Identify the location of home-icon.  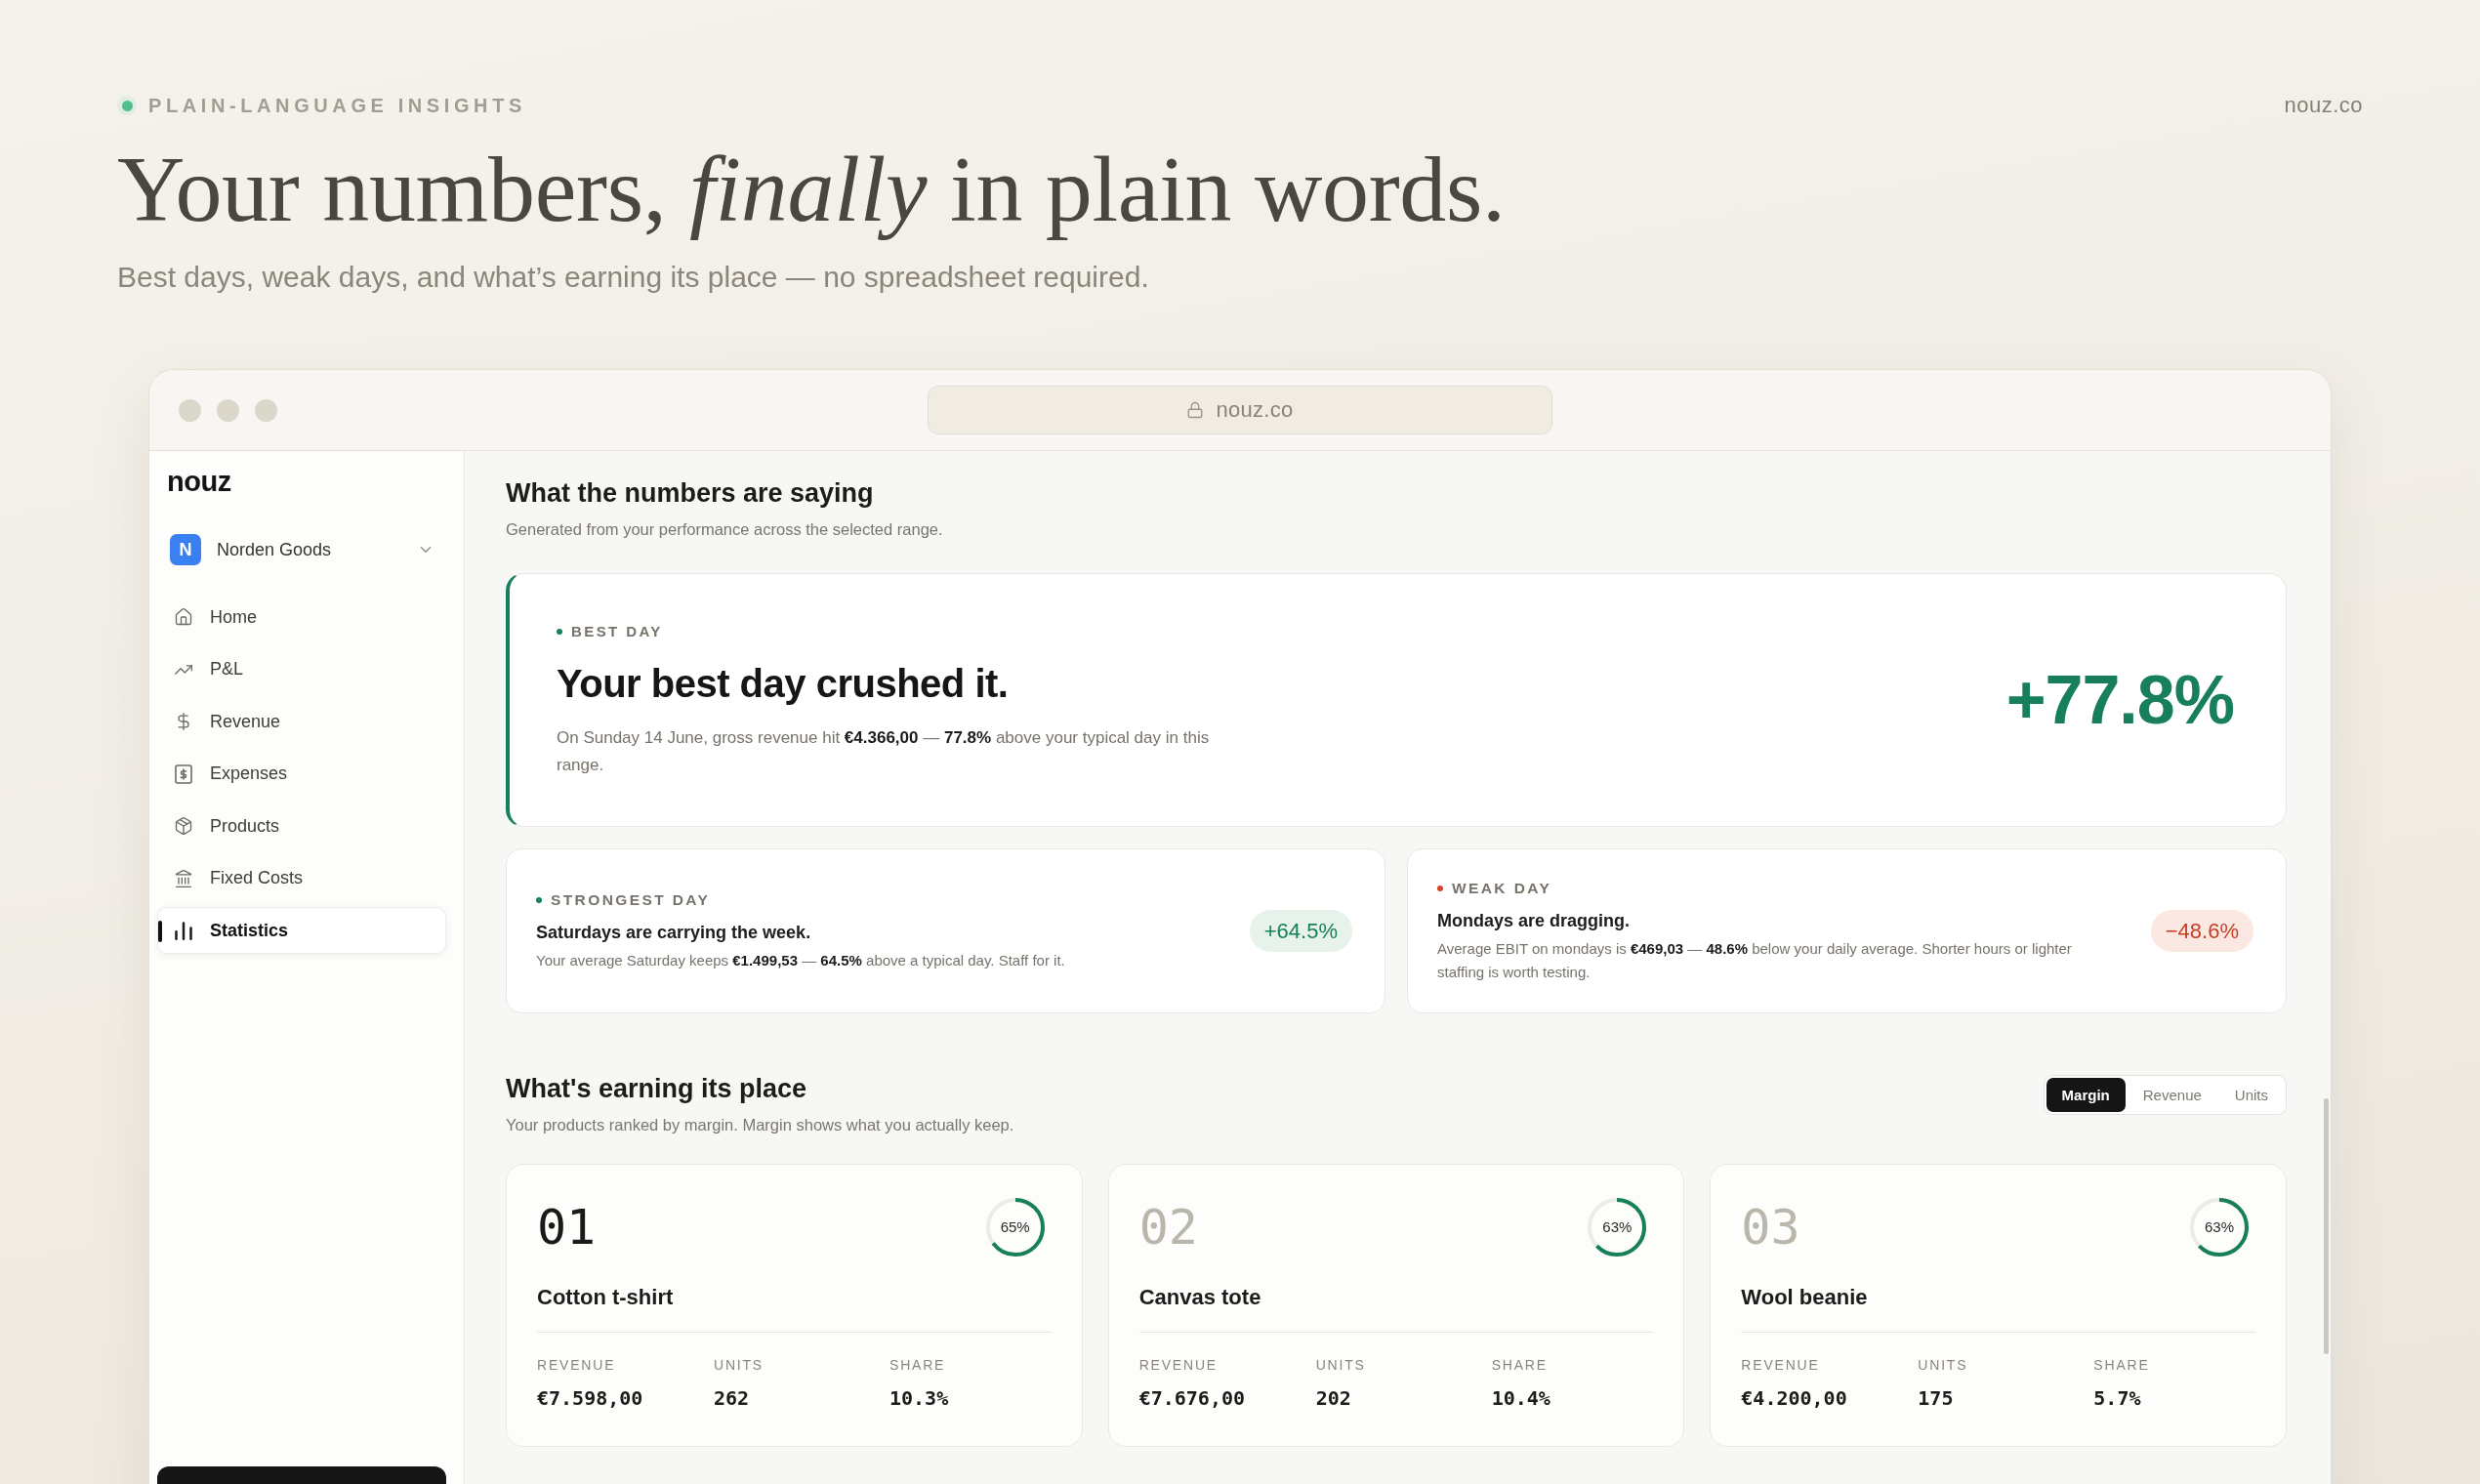
(183, 617).